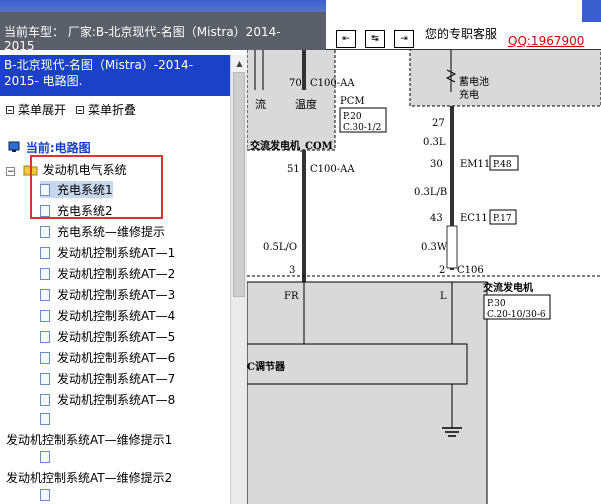 Image resolution: width=601 pixels, height=504 pixels. I want to click on fit-page-button: ↹, so click(375, 39).